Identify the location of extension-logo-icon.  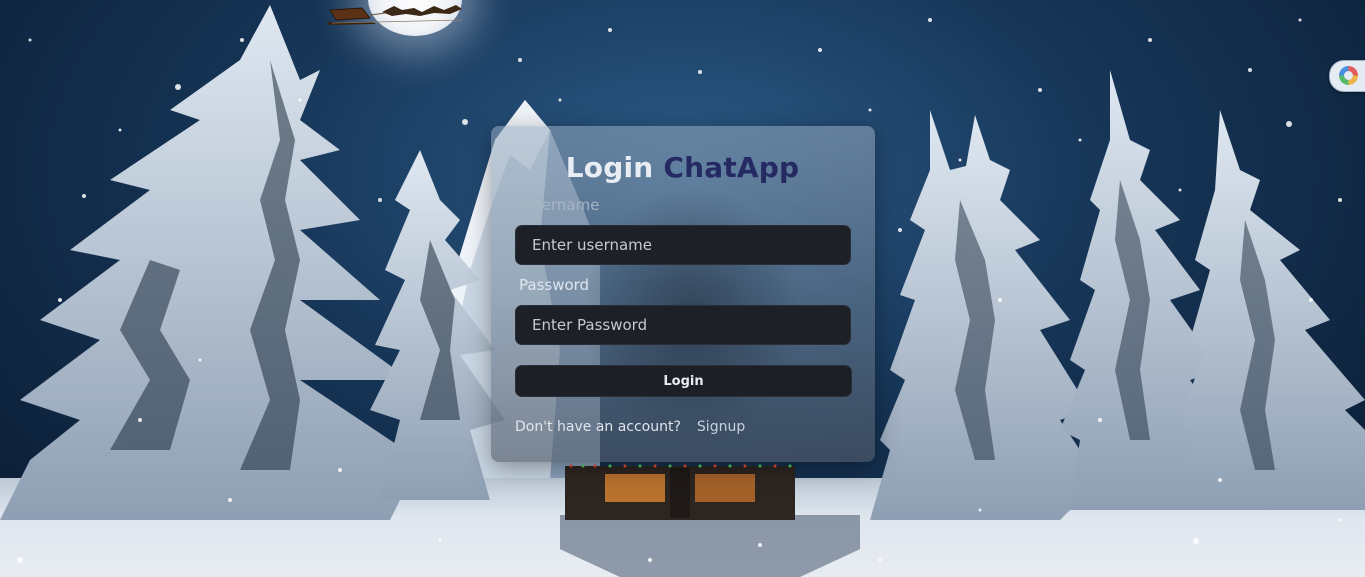
(1348, 75).